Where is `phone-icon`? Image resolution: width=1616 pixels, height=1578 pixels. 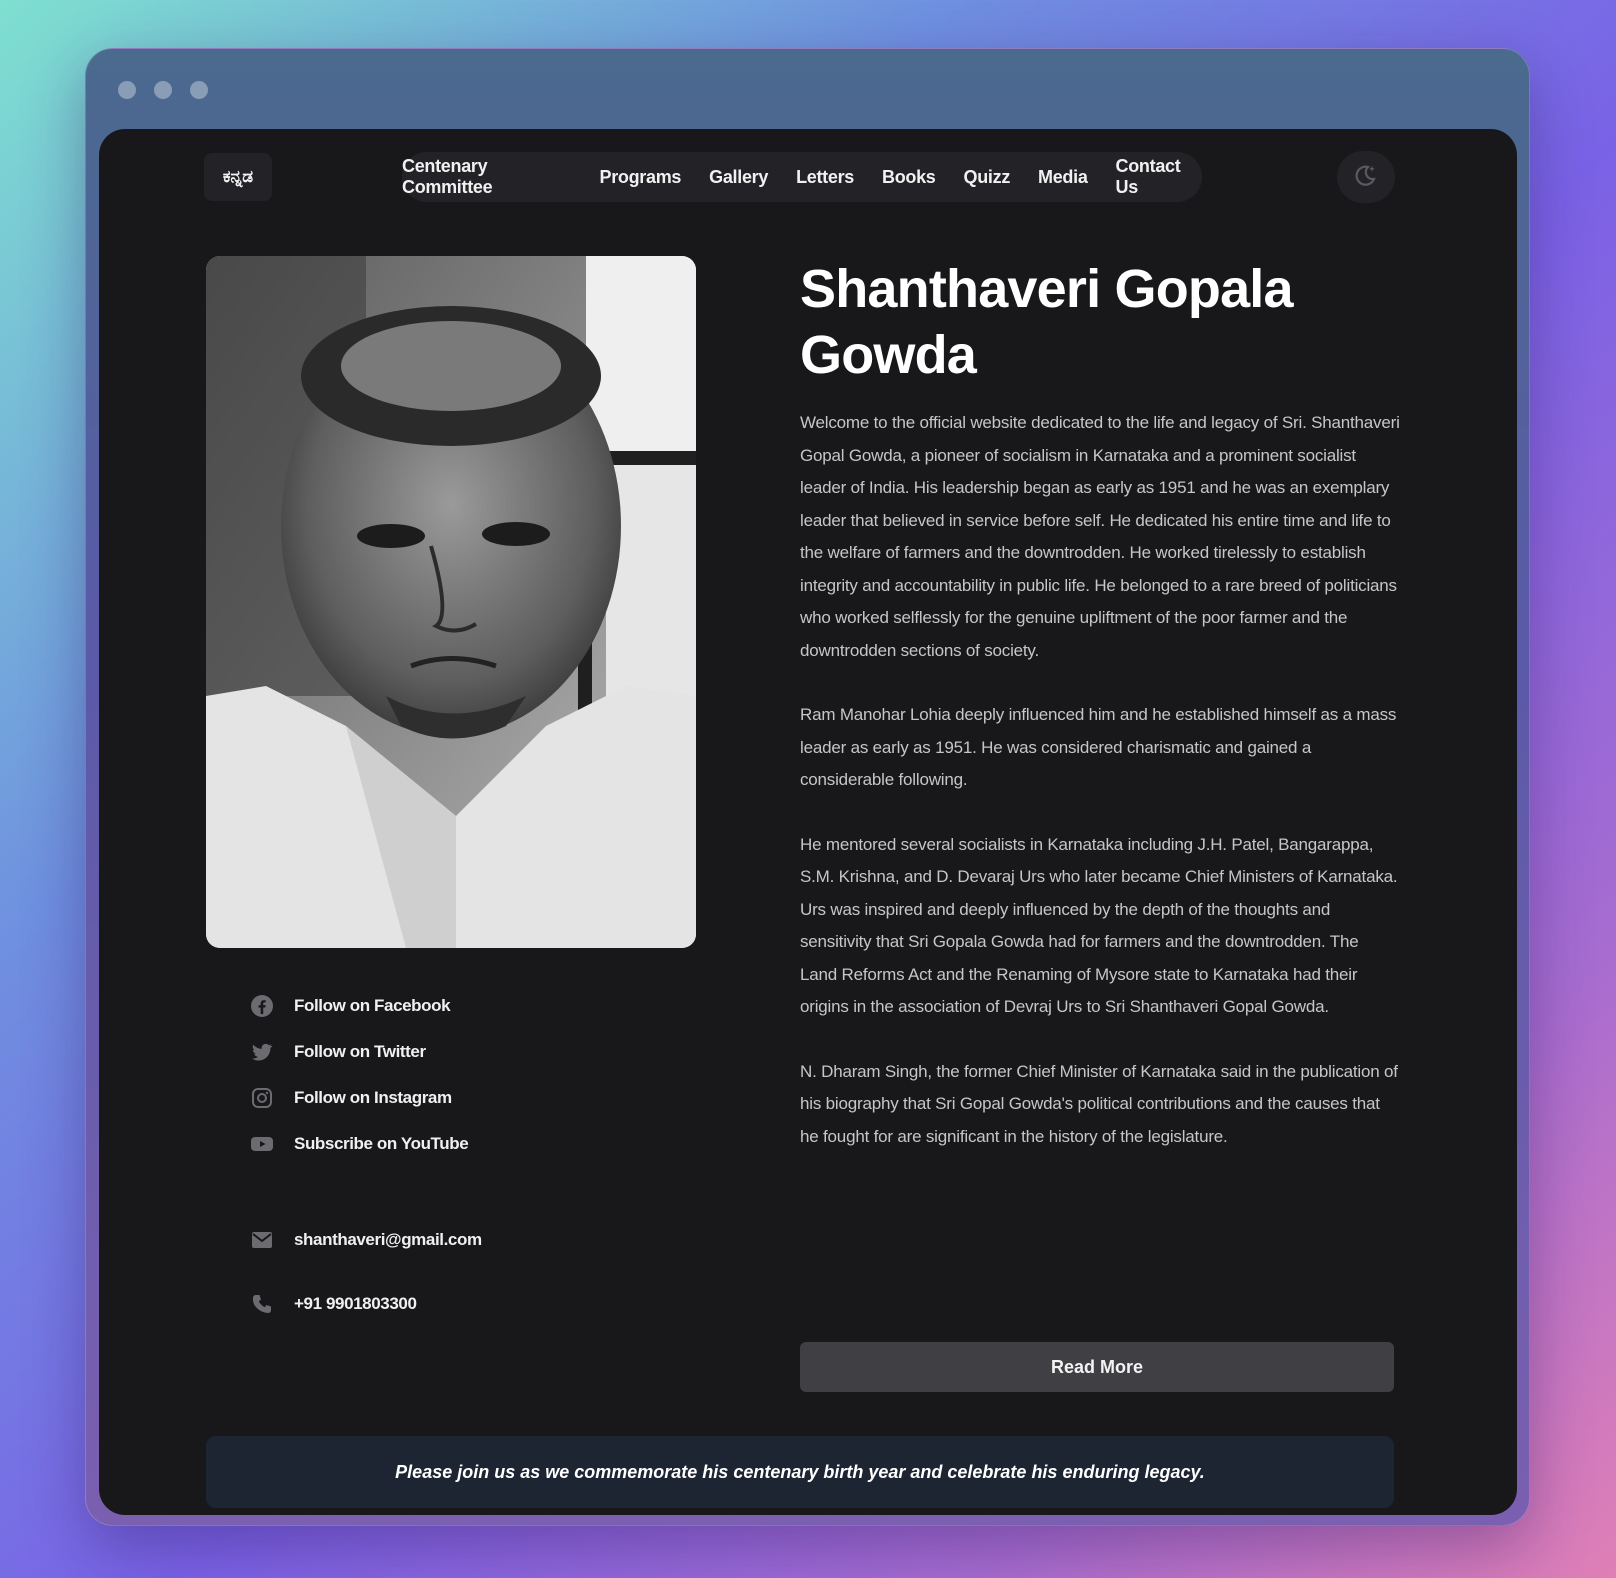 phone-icon is located at coordinates (262, 1304).